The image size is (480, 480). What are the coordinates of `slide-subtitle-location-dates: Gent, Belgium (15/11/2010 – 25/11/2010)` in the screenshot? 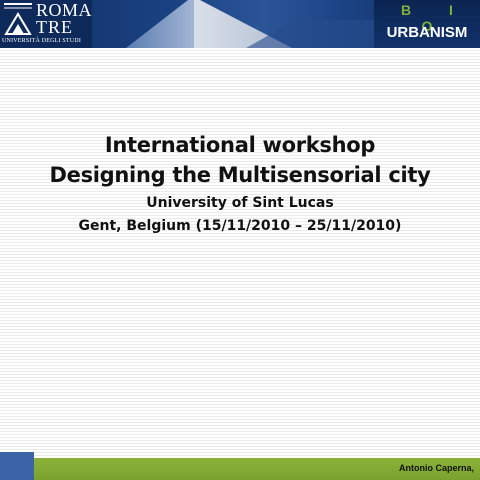 It's located at (240, 226).